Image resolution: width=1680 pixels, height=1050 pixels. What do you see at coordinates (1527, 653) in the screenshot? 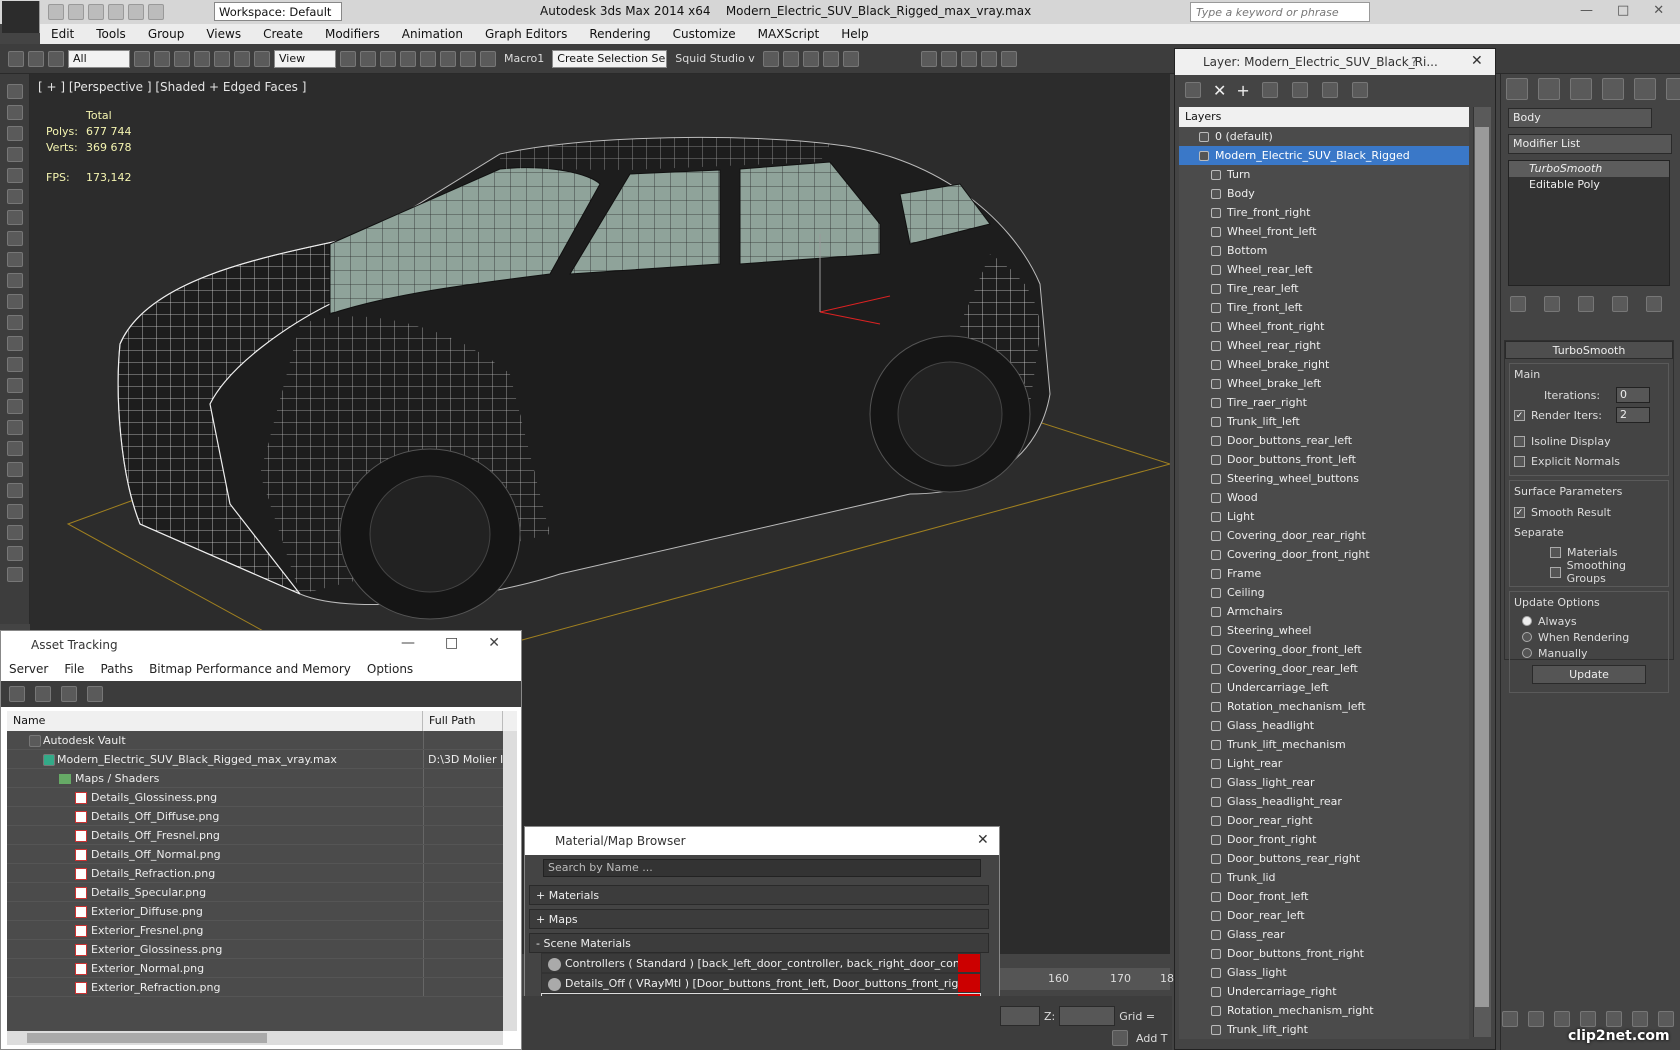
I see `manually-radio` at bounding box center [1527, 653].